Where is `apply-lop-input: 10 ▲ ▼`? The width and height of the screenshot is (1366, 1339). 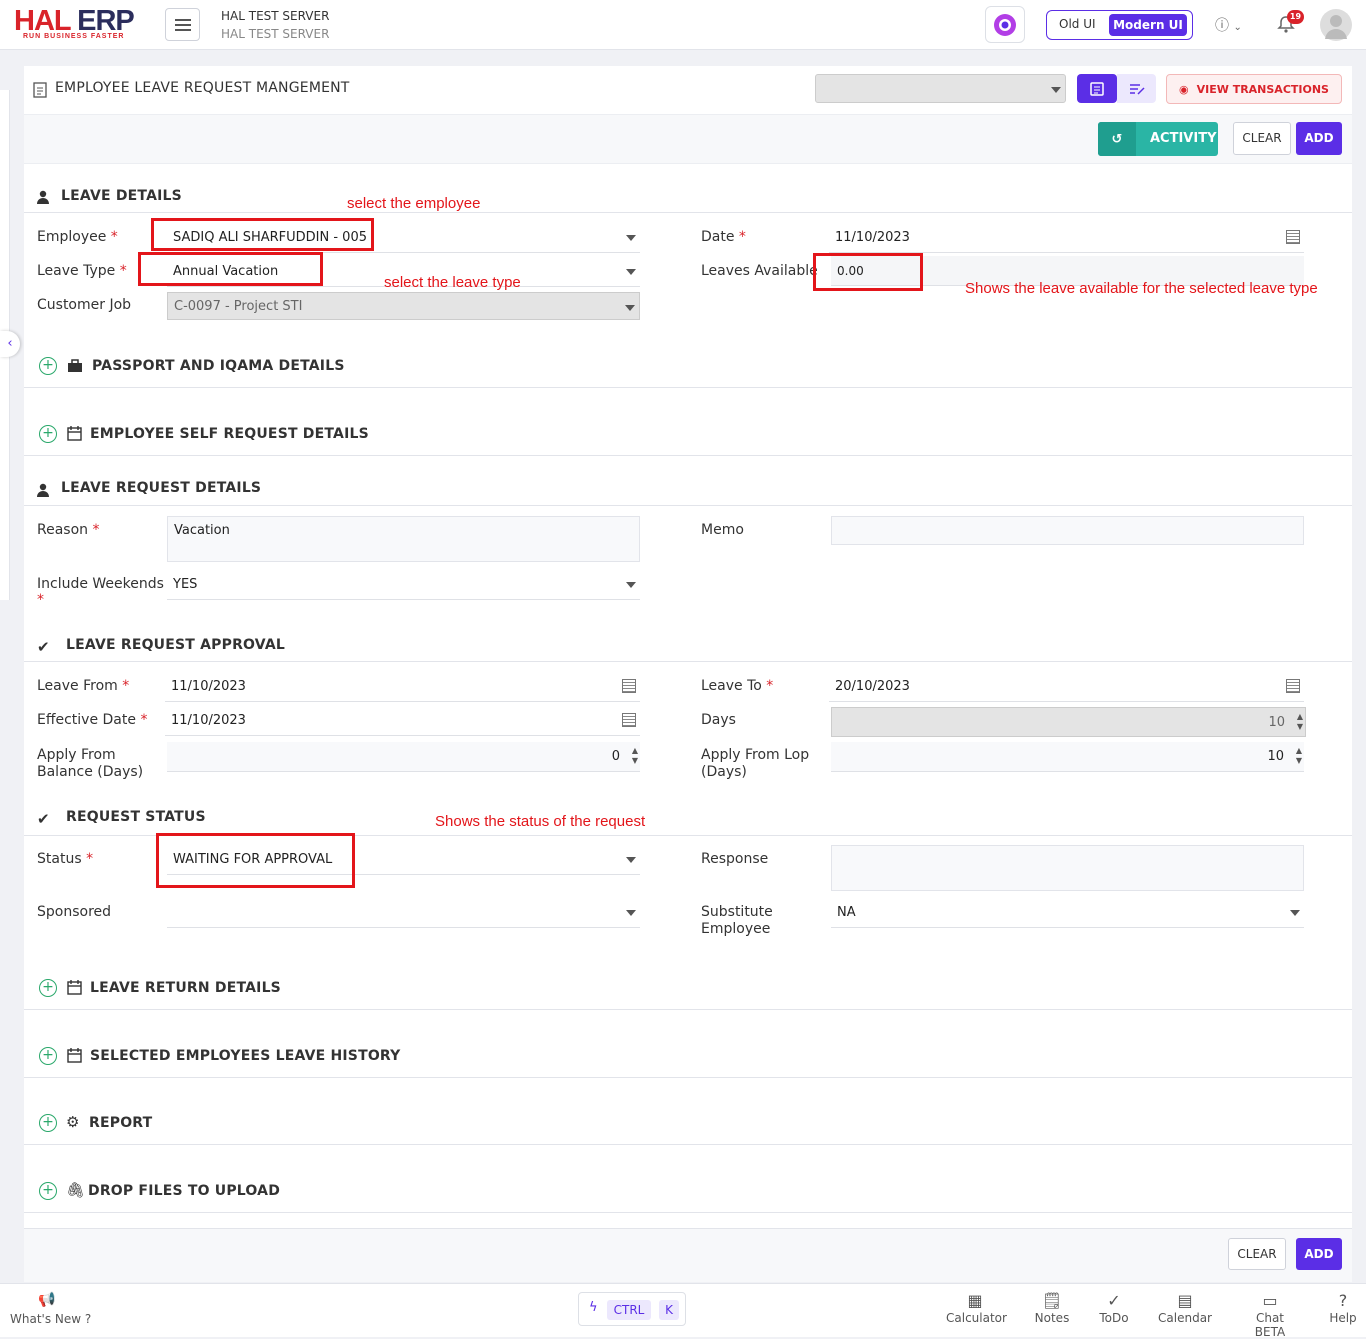
apply-lop-input: 10 ▲ ▼ is located at coordinates (1067, 757).